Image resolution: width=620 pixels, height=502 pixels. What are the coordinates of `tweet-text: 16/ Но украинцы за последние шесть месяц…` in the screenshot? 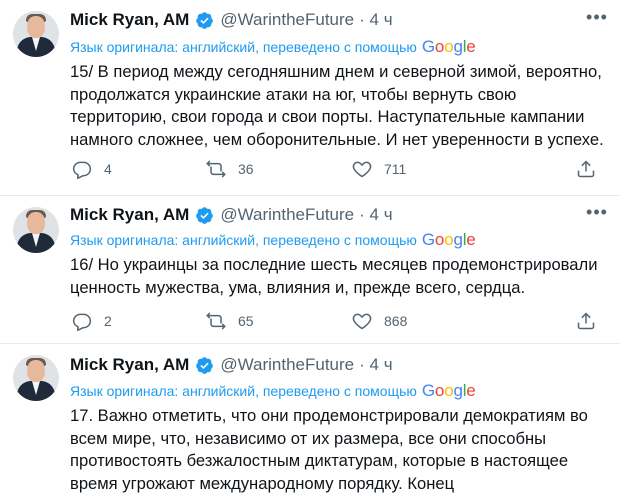 It's located at (334, 276).